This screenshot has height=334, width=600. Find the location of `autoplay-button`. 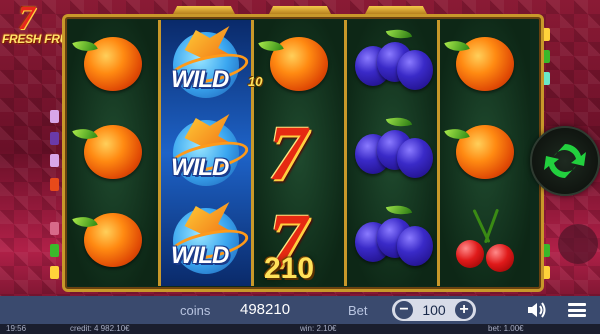

autoplay-button is located at coordinates (578, 244).